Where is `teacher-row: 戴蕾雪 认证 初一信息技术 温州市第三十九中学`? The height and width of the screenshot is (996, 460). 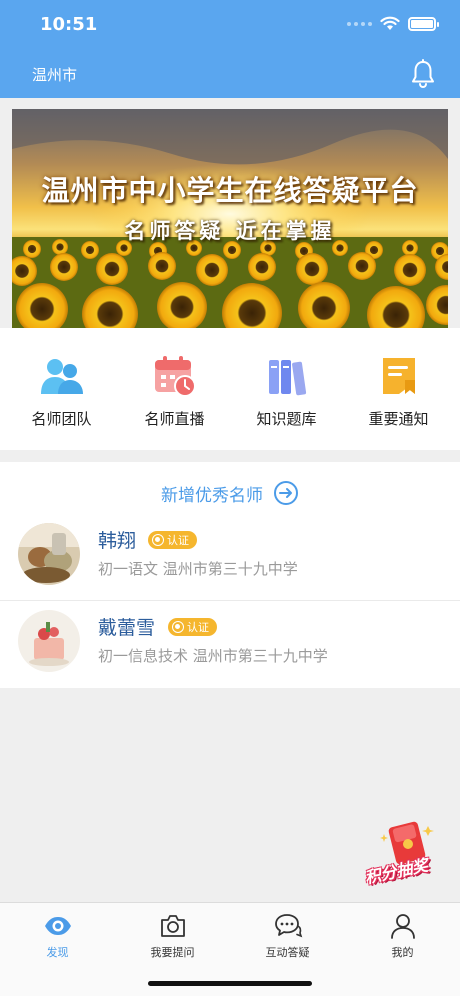
teacher-row: 戴蕾雪 认证 初一信息技术 温州市第三十九中学 is located at coordinates (230, 644).